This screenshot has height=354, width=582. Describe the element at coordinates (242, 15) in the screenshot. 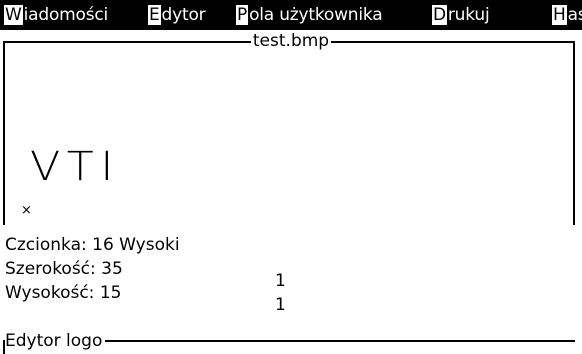

I see `menu-hotkey: P` at that location.